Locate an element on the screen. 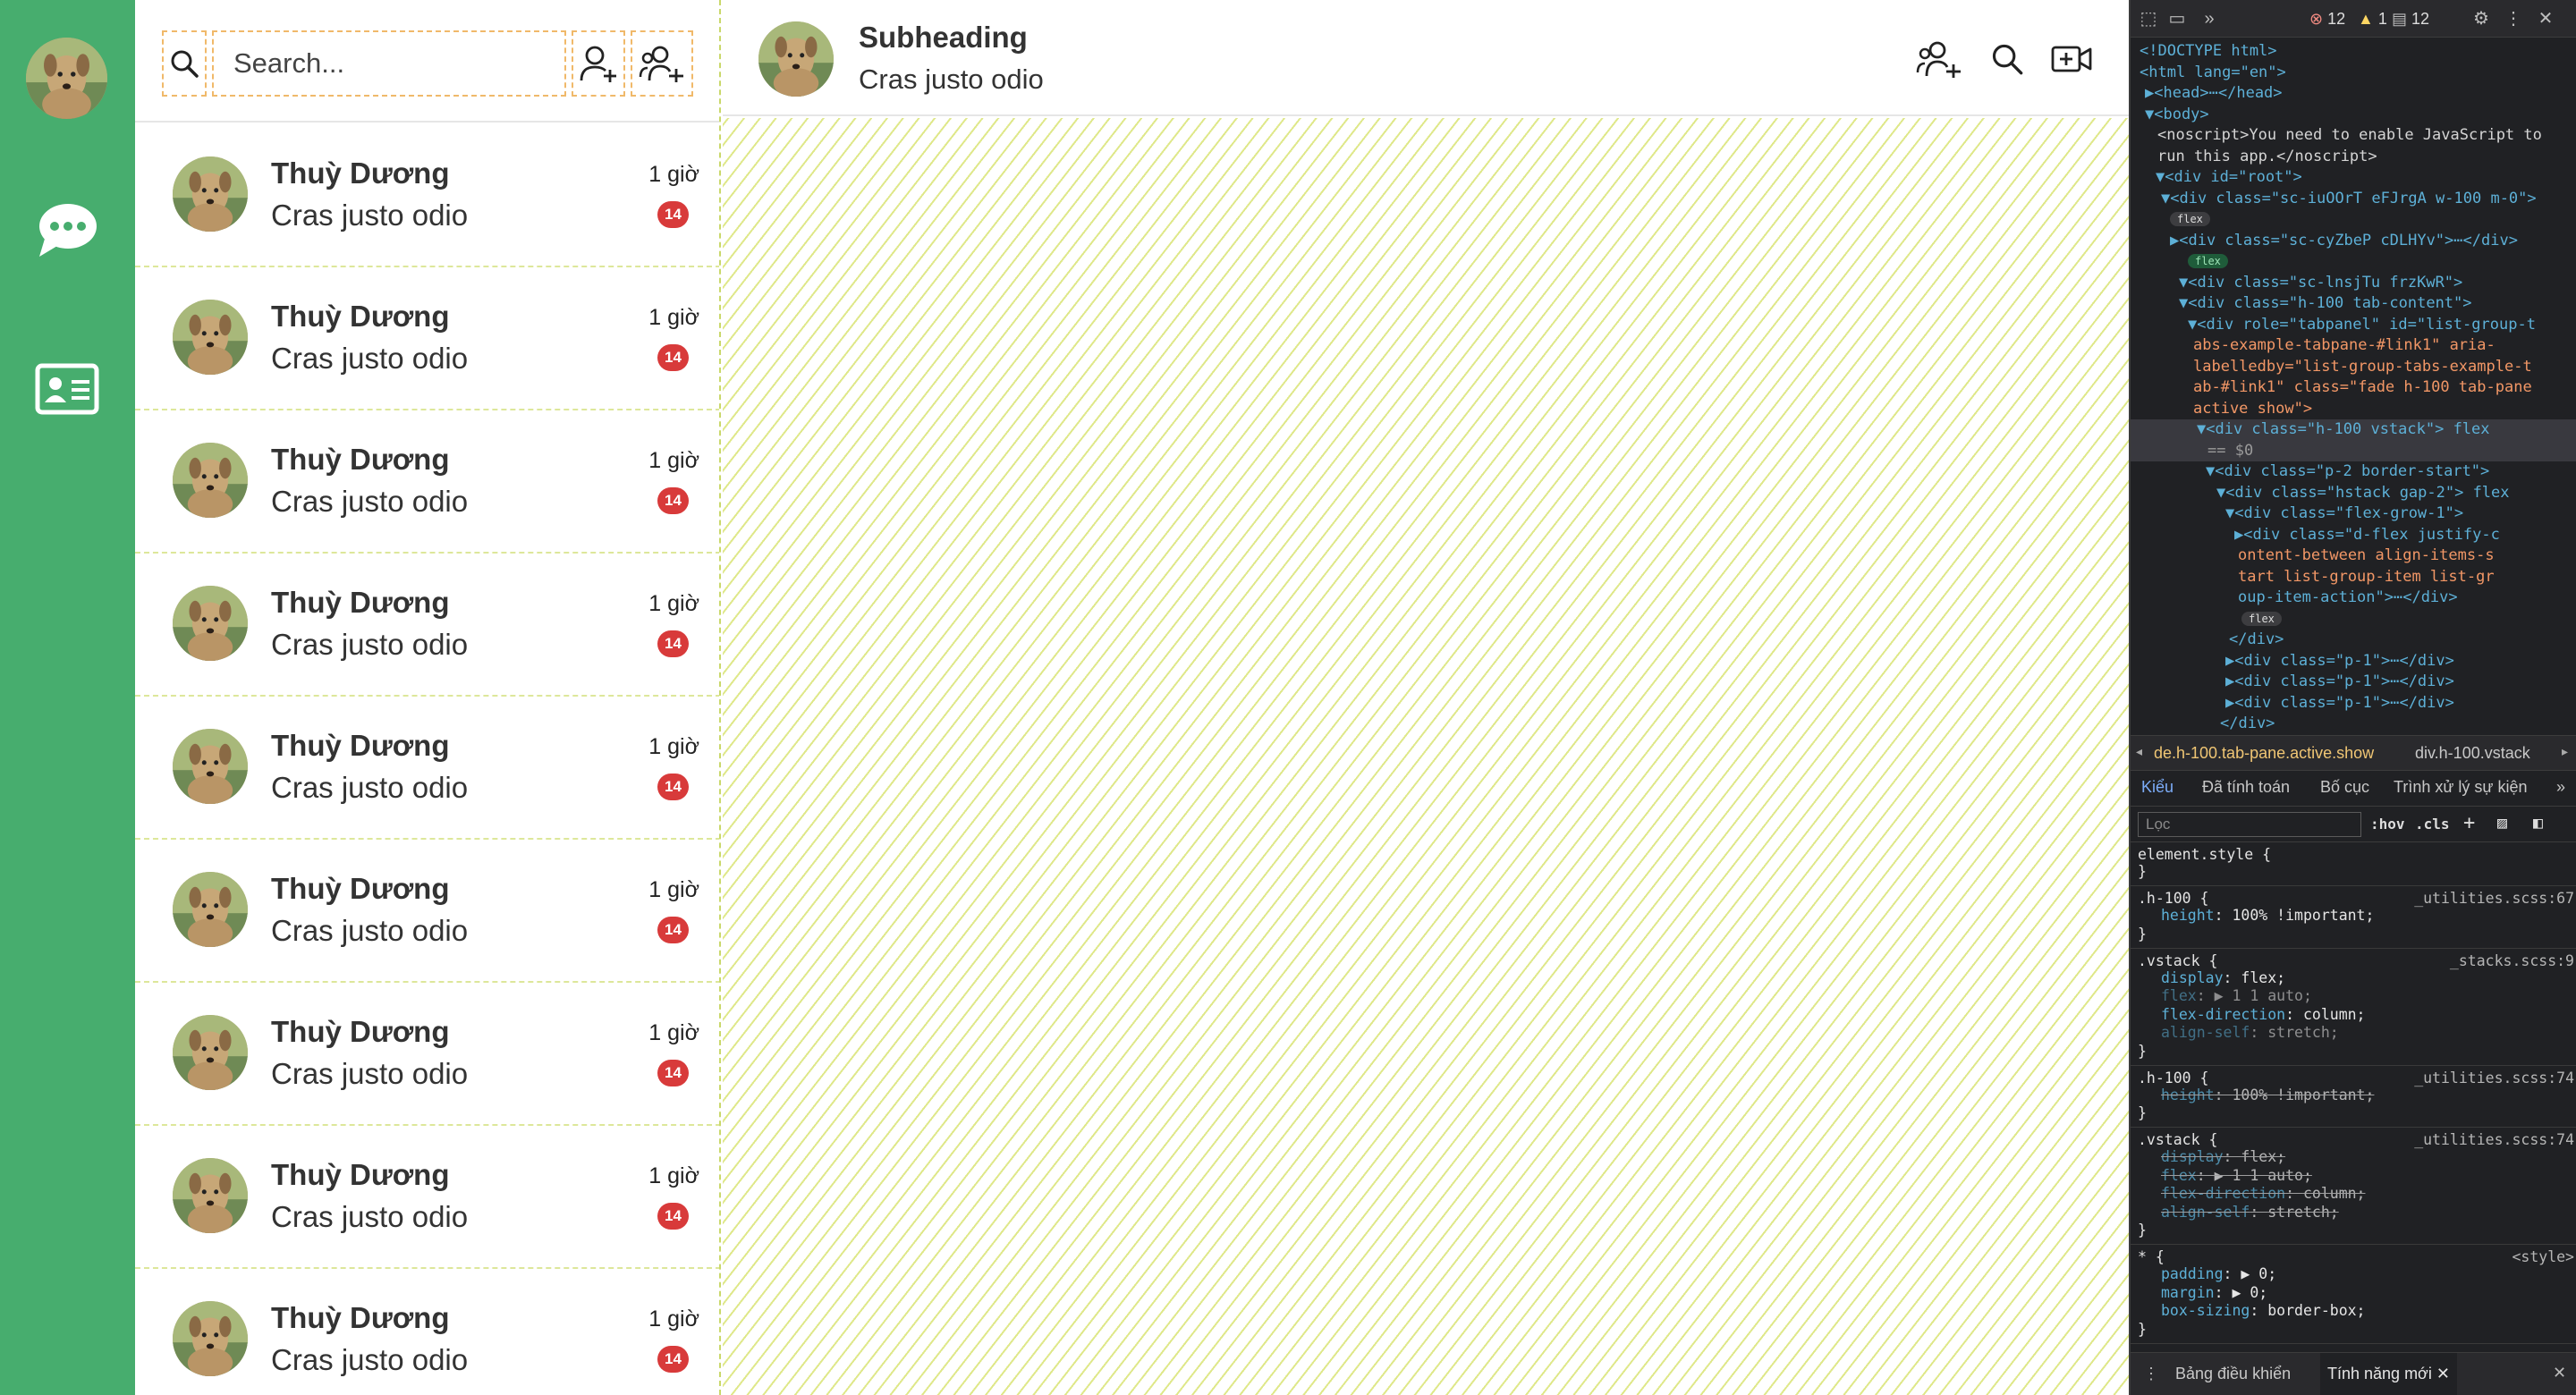 The image size is (2576, 1395). dom-node: ▼<body> is located at coordinates (2353, 115).